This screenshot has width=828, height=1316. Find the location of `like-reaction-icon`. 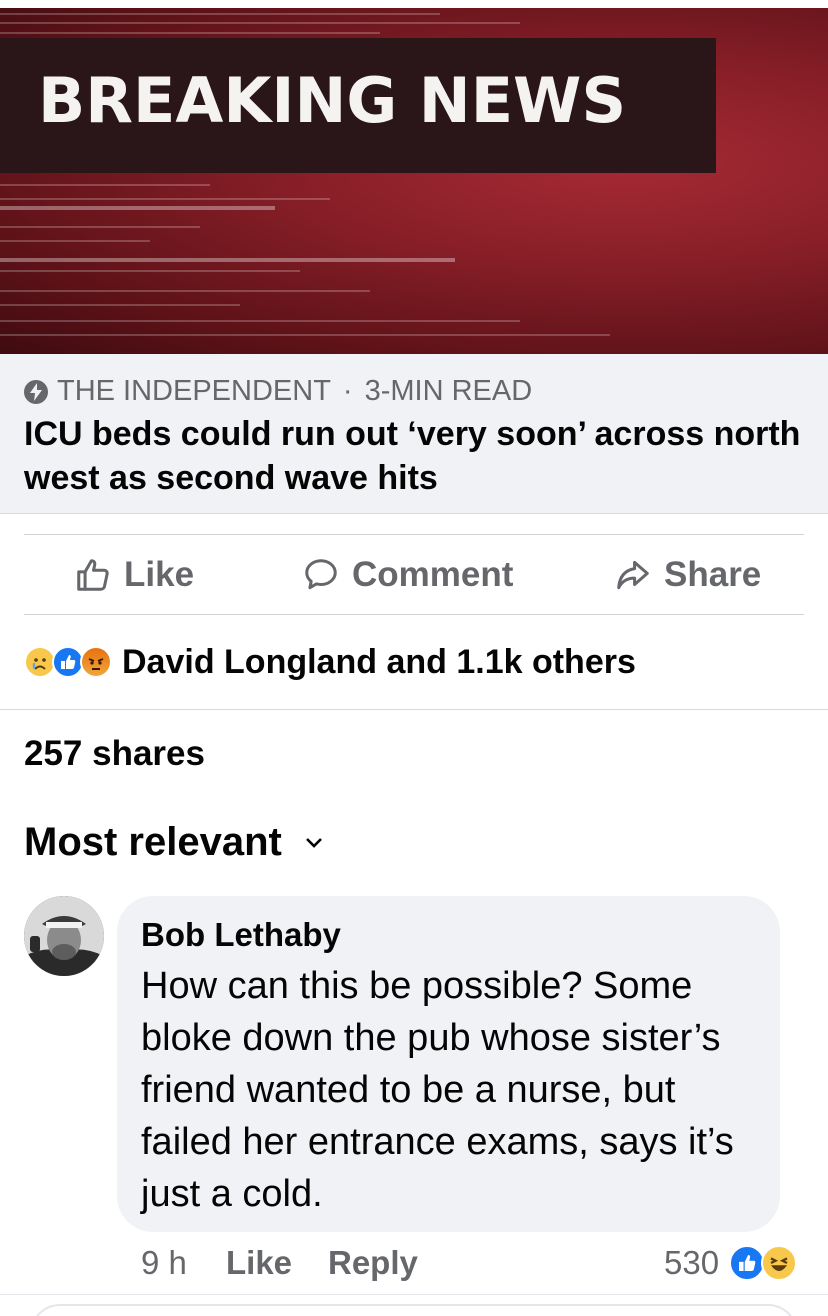

like-reaction-icon is located at coordinates (747, 1263).